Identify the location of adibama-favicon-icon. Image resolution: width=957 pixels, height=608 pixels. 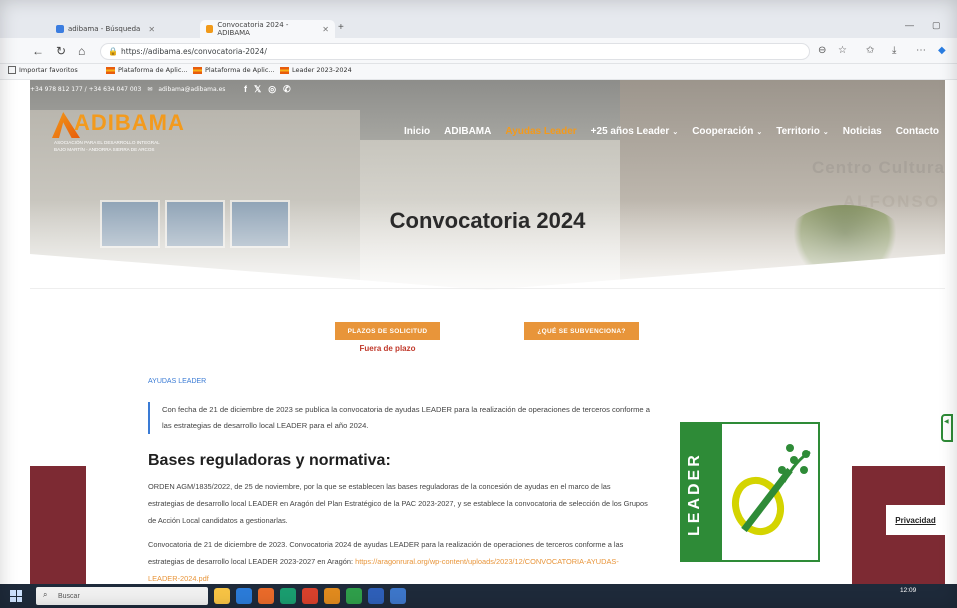
(210, 29).